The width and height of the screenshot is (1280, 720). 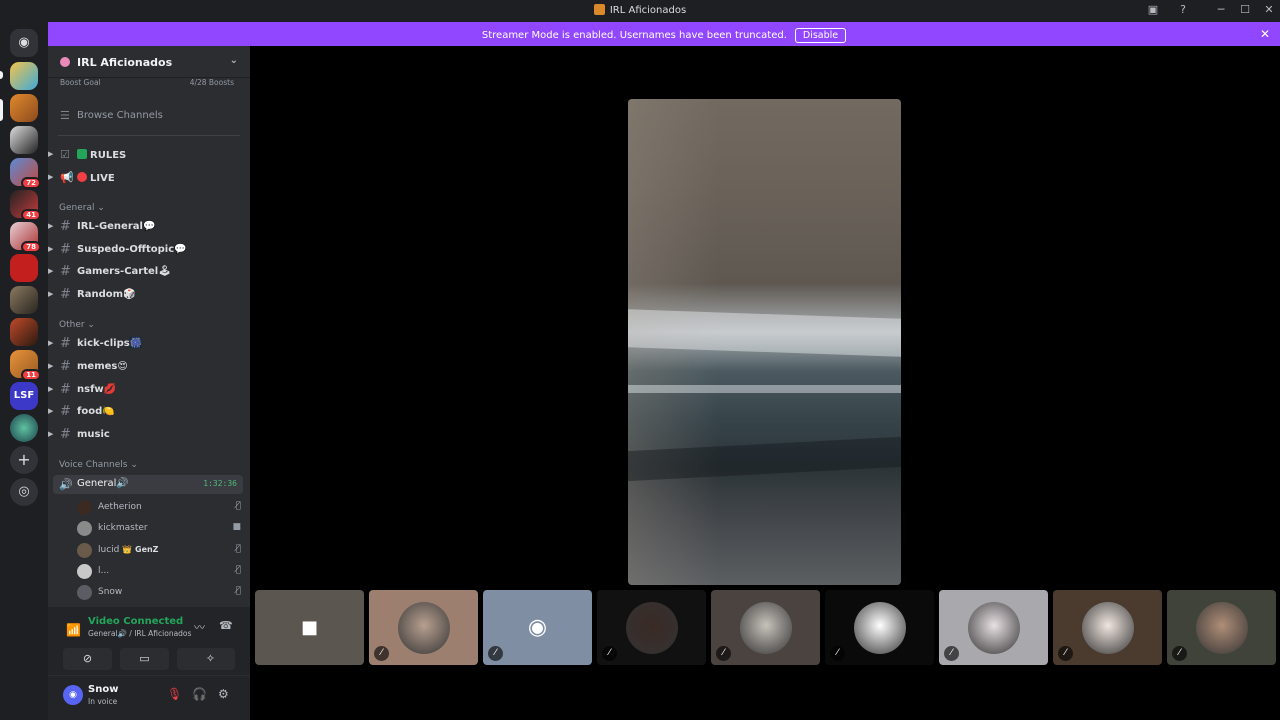 What do you see at coordinates (223, 694) in the screenshot?
I see `settings-gear-icon: ⚙` at bounding box center [223, 694].